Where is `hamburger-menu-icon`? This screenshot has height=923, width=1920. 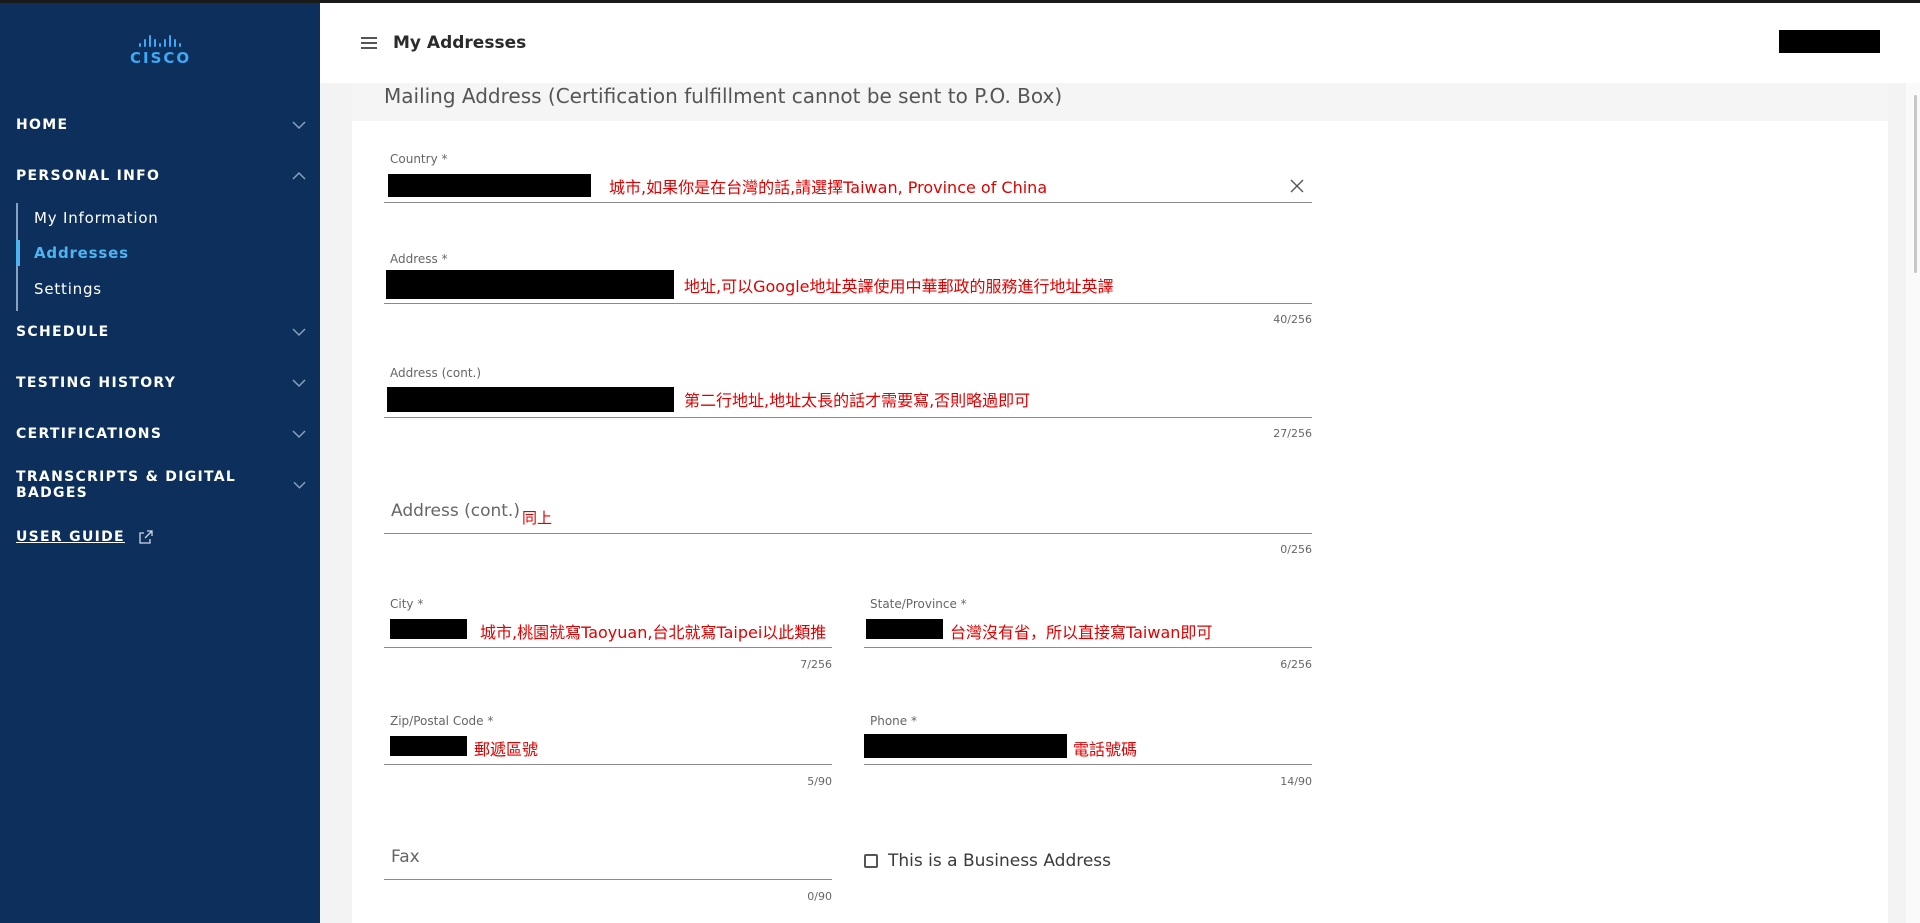 hamburger-menu-icon is located at coordinates (369, 43).